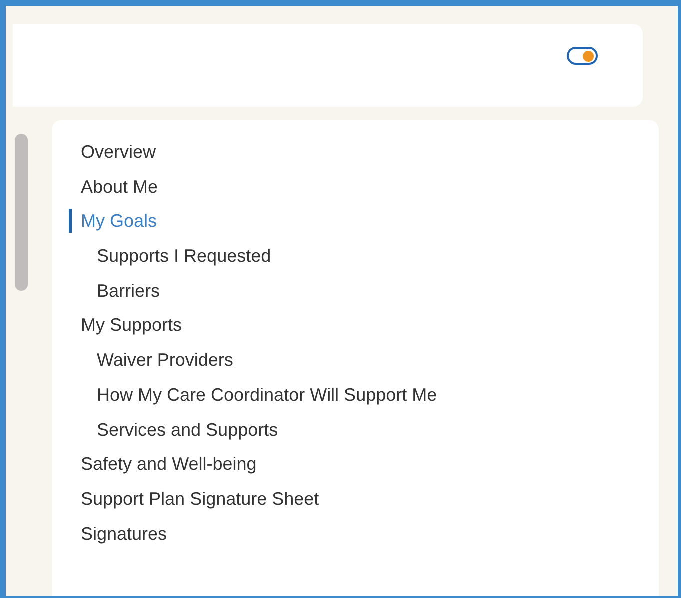 The image size is (681, 598). I want to click on toggle-switch, so click(582, 56).